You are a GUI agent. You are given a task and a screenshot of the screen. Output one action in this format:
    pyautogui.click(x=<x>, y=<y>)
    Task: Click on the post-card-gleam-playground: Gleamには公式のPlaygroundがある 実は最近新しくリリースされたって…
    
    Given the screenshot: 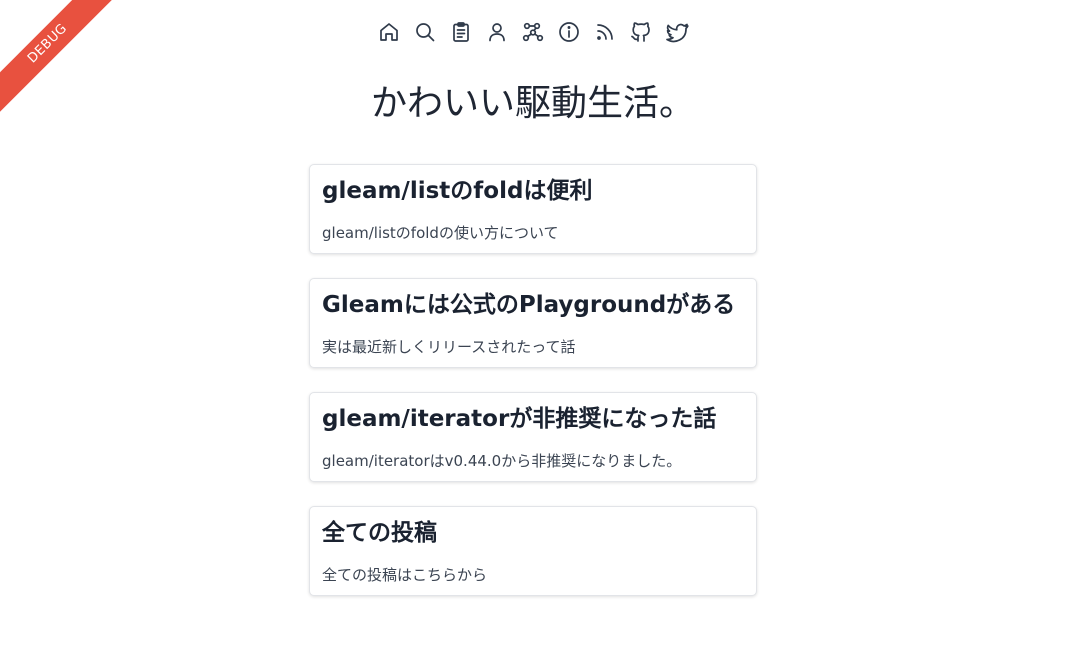 What is the action you would take?
    pyautogui.click(x=533, y=323)
    